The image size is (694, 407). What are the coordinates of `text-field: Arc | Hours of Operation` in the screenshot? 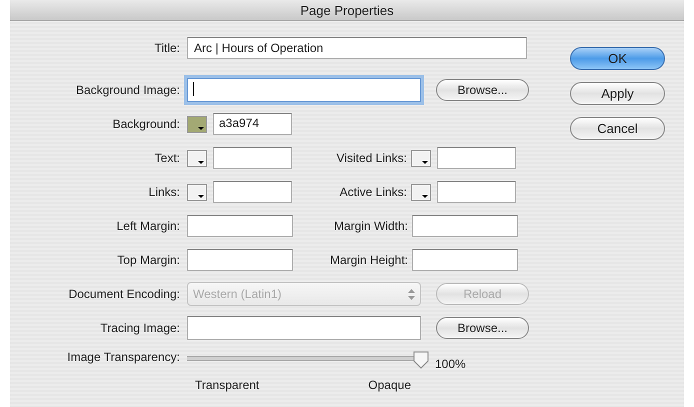 It's located at (357, 48).